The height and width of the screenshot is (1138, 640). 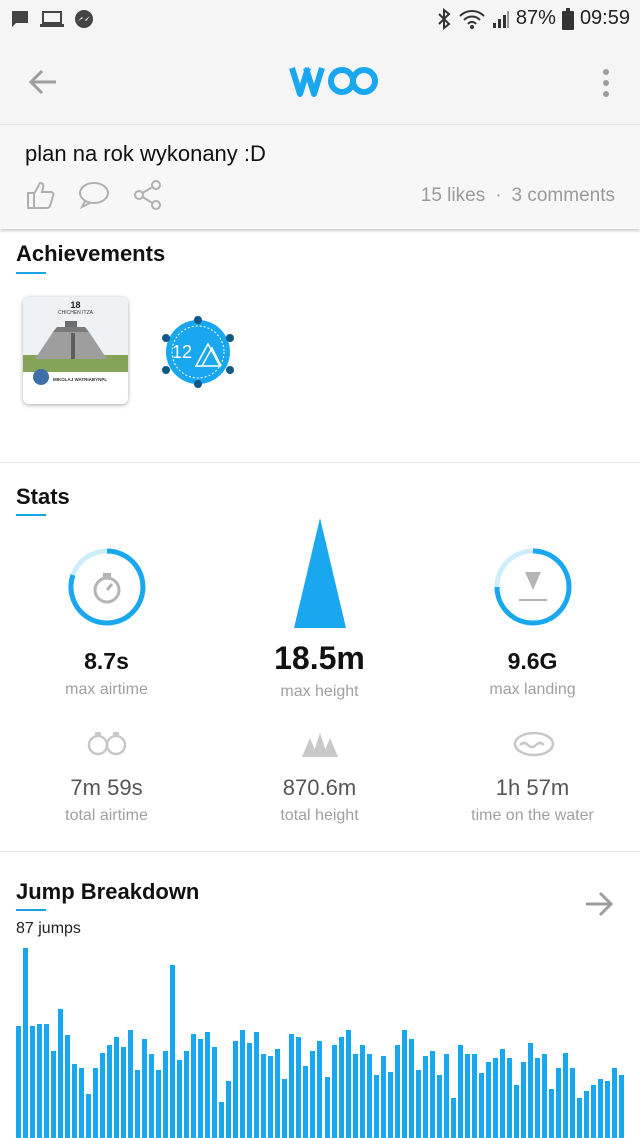 What do you see at coordinates (106, 815) in the screenshot?
I see `total-airtime-label: total airtime` at bounding box center [106, 815].